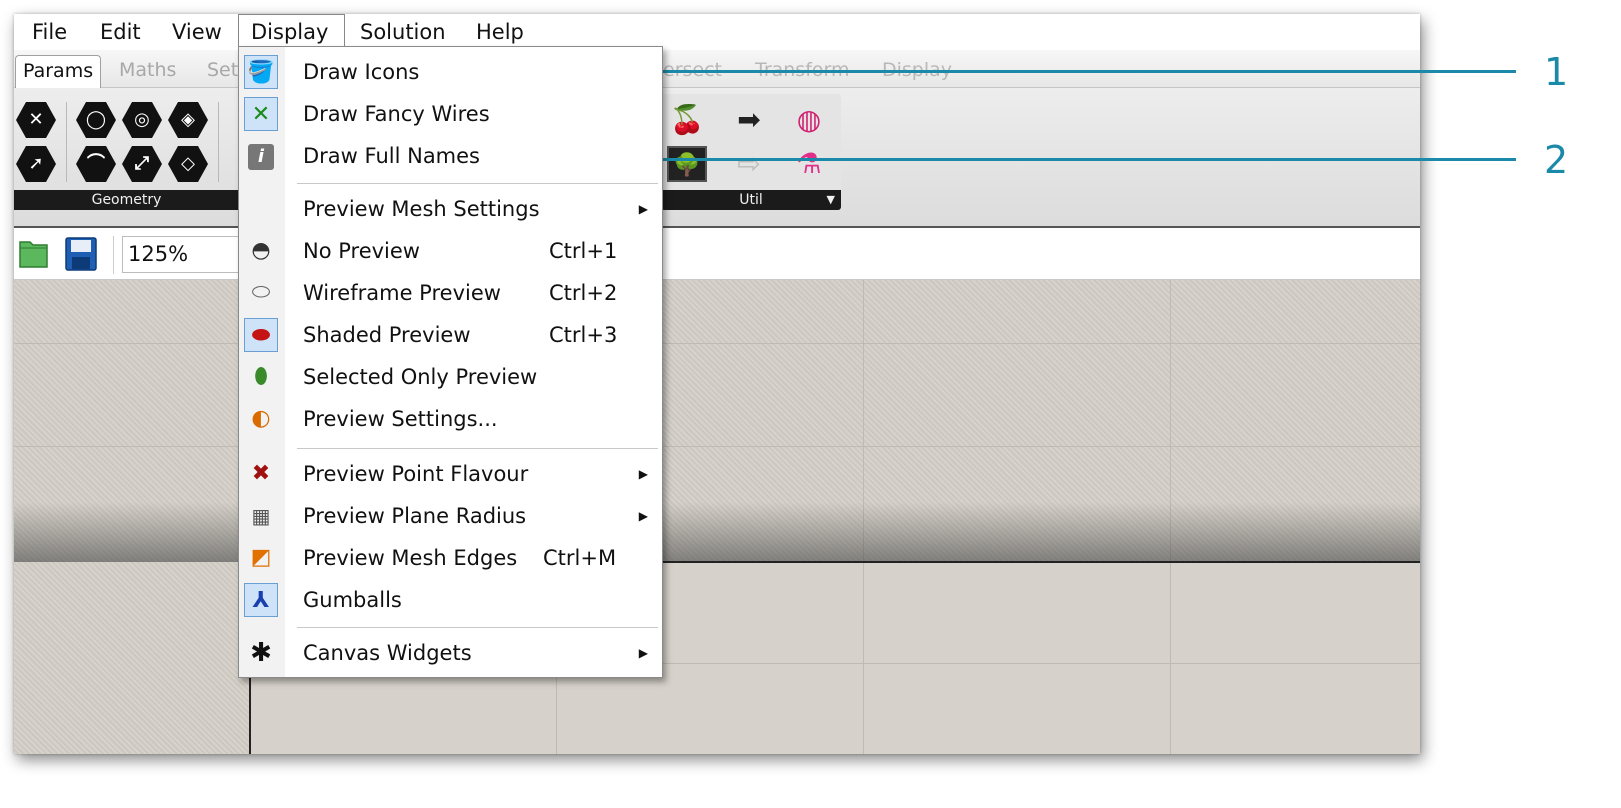 The image size is (1621, 808). I want to click on menu-item-draw-full-names: i Draw Full Names, so click(450, 156).